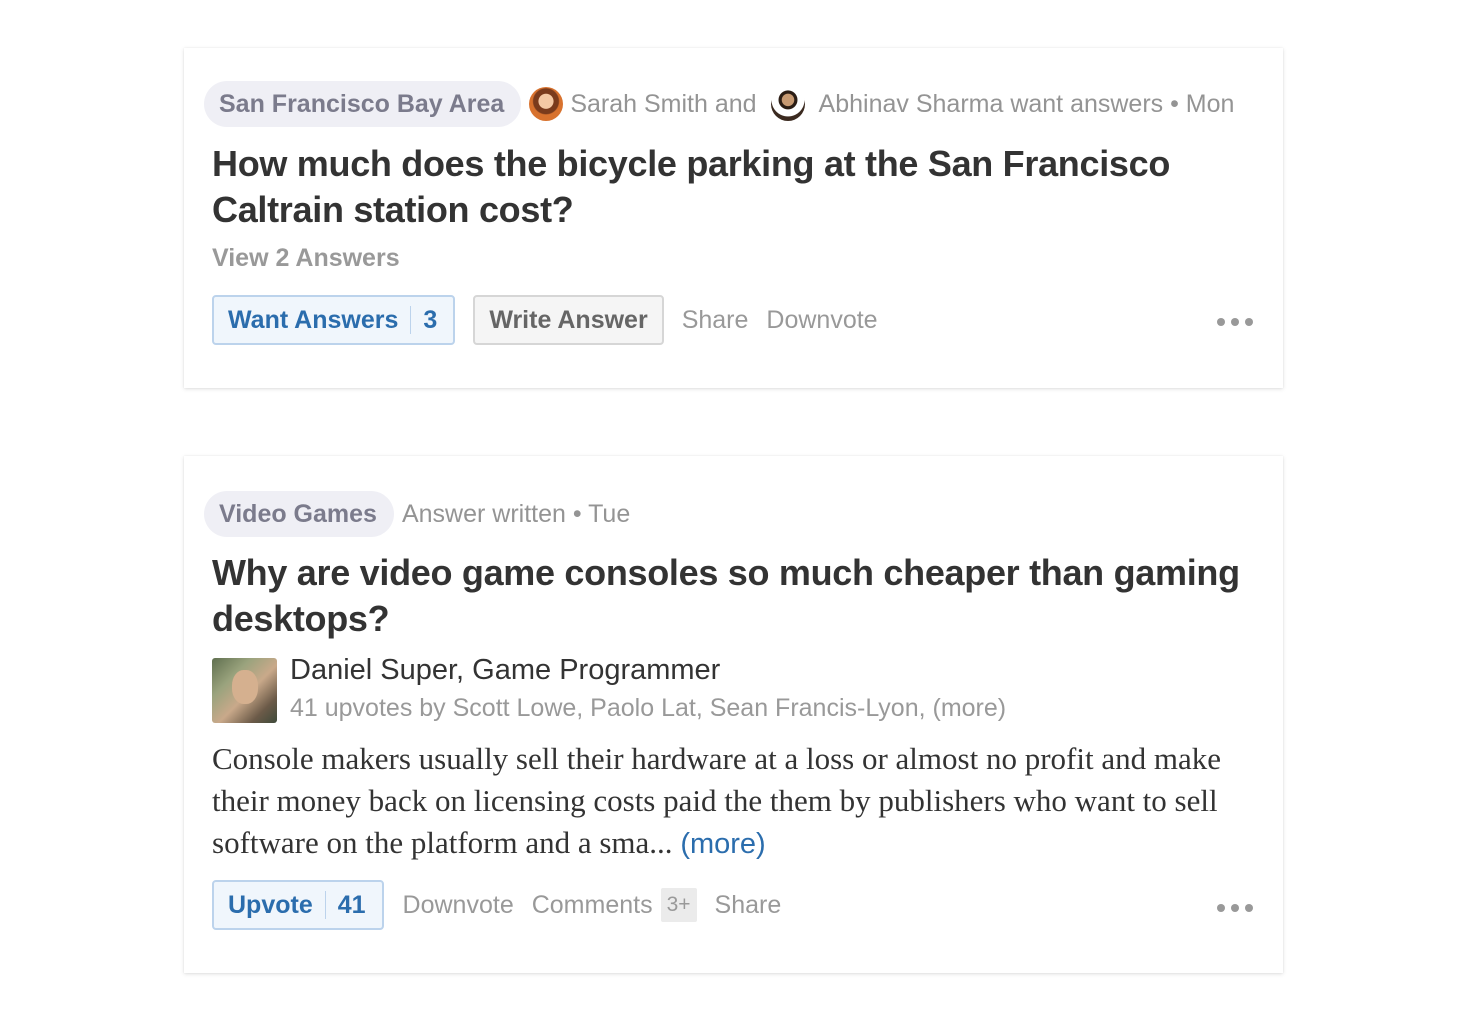 This screenshot has width=1467, height=1010. I want to click on asker-name: Sarah Smith and, so click(663, 104).